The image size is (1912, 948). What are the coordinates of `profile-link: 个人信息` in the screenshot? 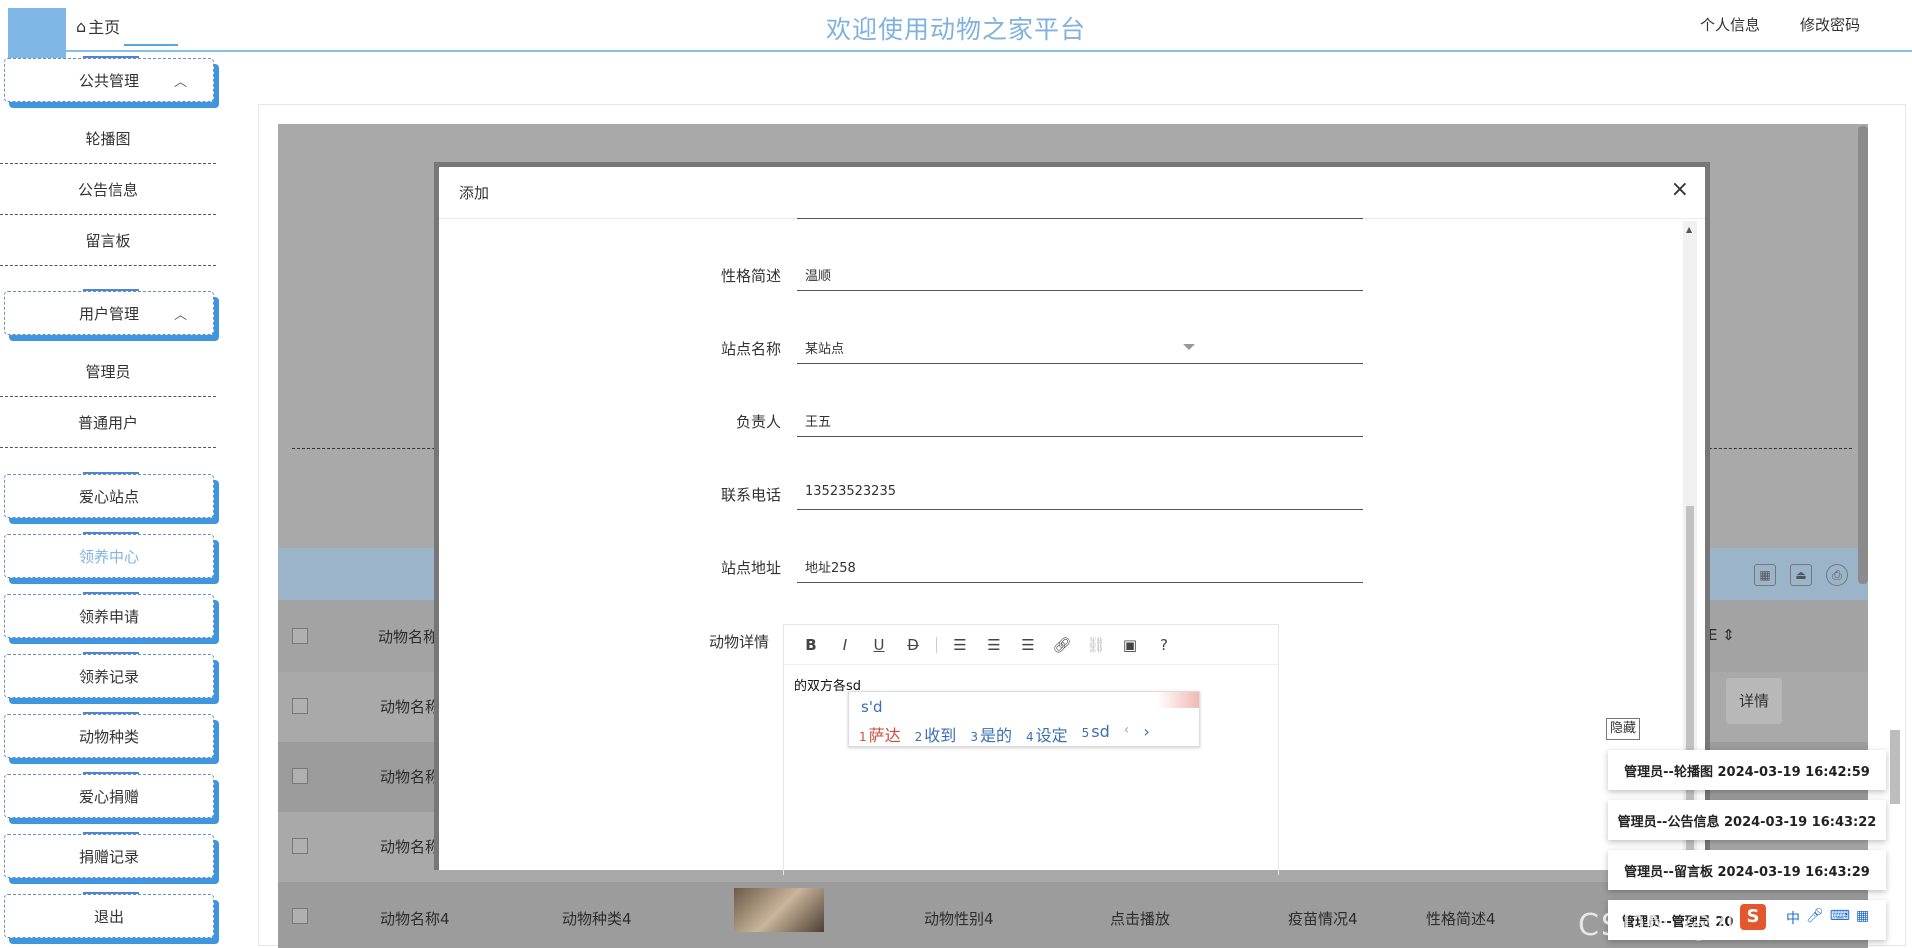 It's located at (1730, 24).